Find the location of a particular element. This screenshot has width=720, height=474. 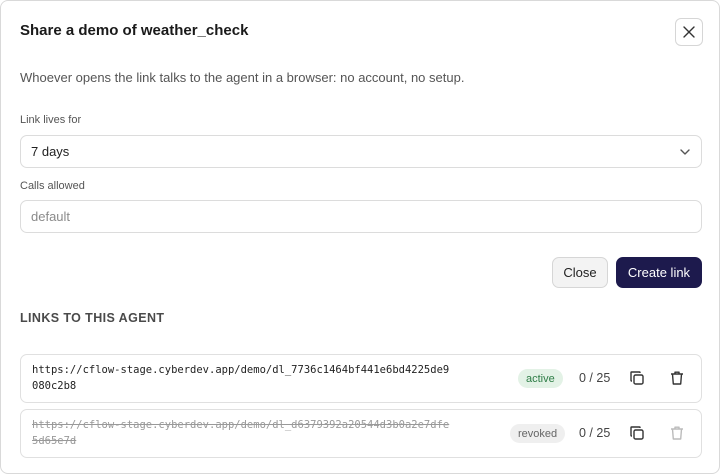

link-lives-label: Link lives for is located at coordinates (51, 120).